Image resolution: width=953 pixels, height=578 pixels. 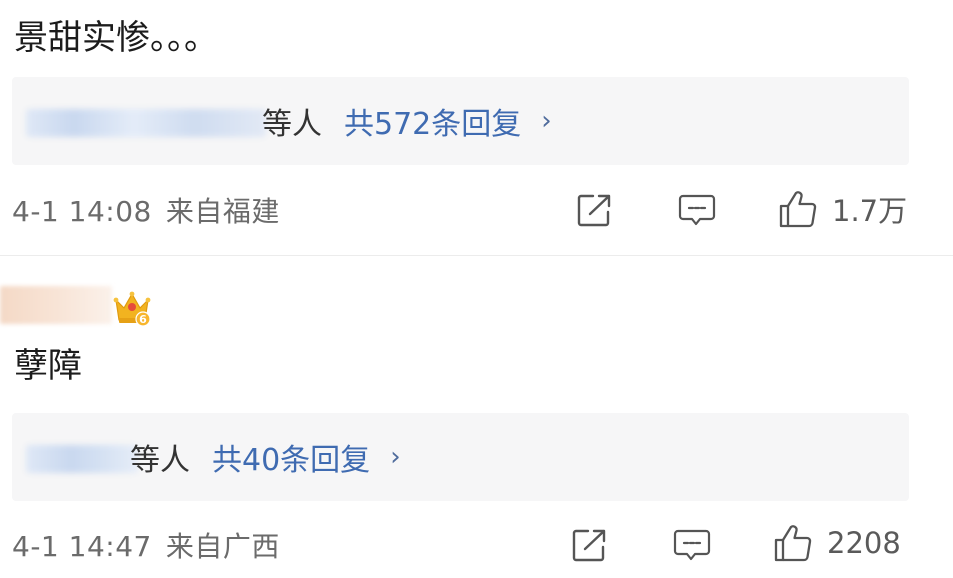 What do you see at coordinates (460, 457) in the screenshot?
I see `reply-summary-box: 等人 共40条回复 ›` at bounding box center [460, 457].